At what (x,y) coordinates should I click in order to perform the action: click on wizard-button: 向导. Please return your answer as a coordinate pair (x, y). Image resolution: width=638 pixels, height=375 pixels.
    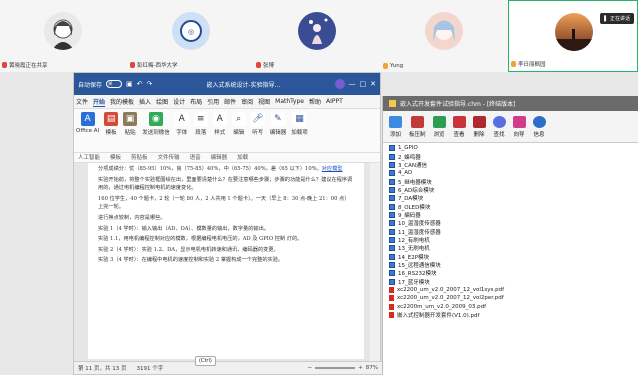
    Looking at the image, I should click on (519, 126).